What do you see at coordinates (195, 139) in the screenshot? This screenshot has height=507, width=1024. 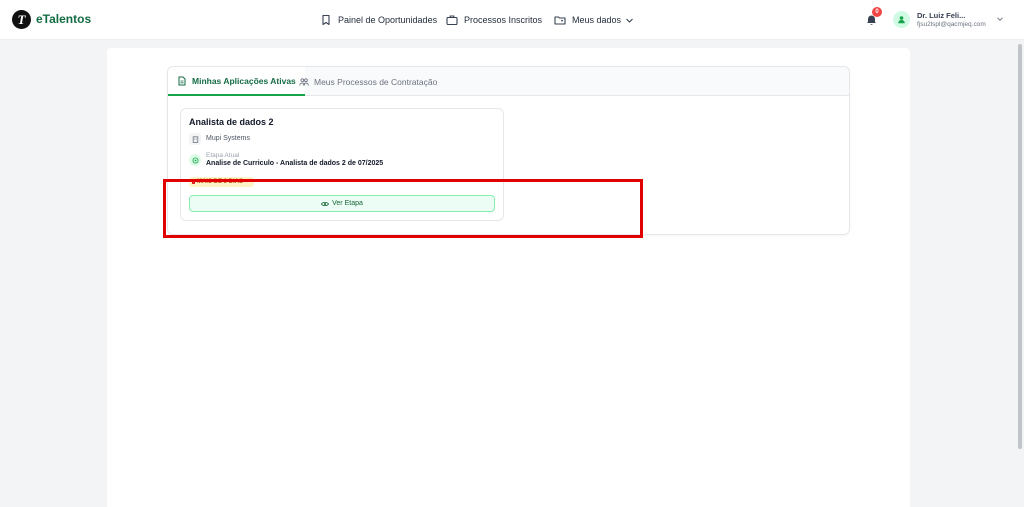 I see `building-icon` at bounding box center [195, 139].